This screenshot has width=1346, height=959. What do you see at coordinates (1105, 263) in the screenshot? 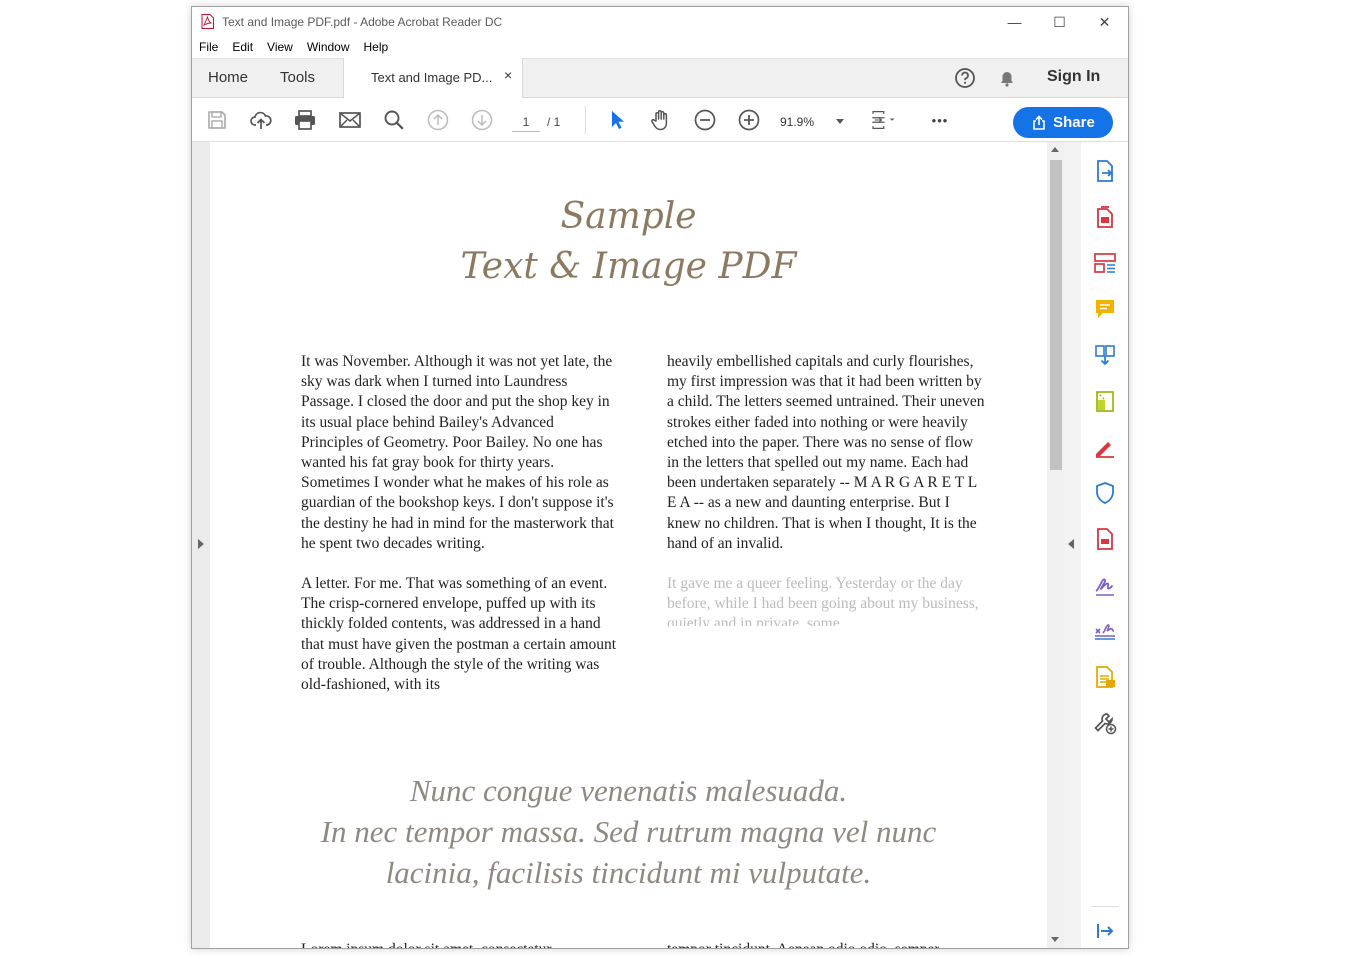
I see `organize-pages-icon` at bounding box center [1105, 263].